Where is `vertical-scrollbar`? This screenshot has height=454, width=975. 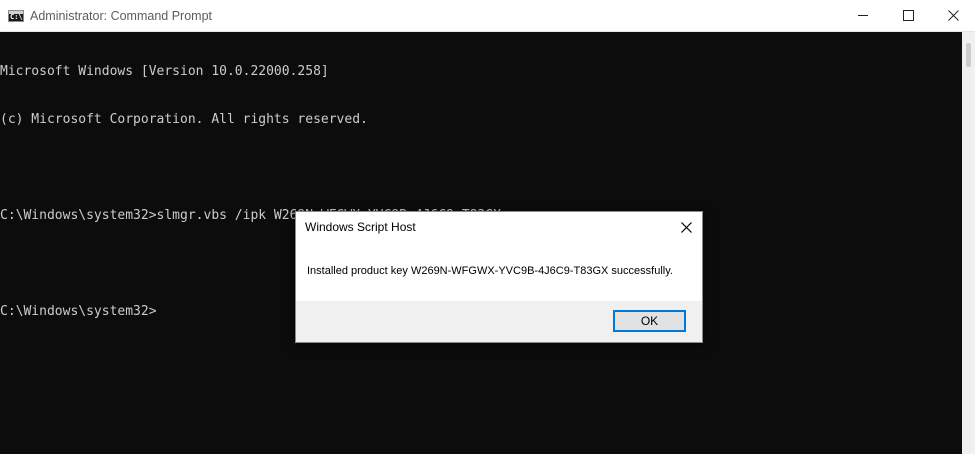 vertical-scrollbar is located at coordinates (968, 243).